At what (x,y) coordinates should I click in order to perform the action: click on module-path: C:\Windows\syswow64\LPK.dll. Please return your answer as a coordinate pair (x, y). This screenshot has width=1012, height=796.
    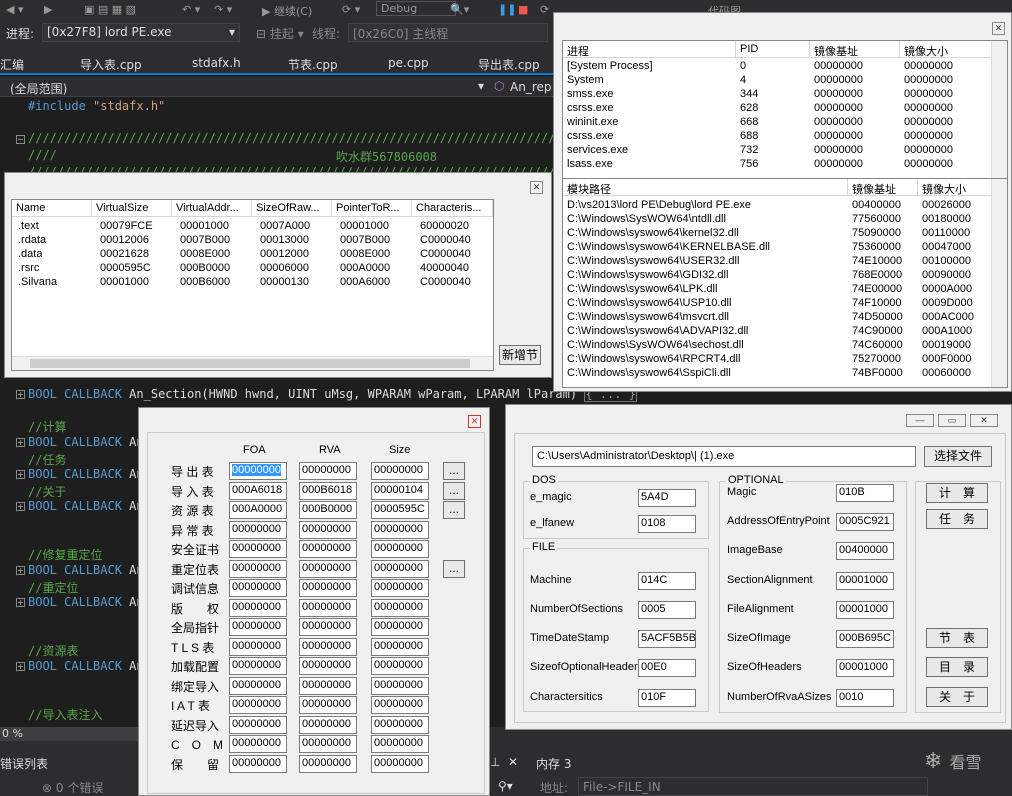
    Looking at the image, I should click on (642, 289).